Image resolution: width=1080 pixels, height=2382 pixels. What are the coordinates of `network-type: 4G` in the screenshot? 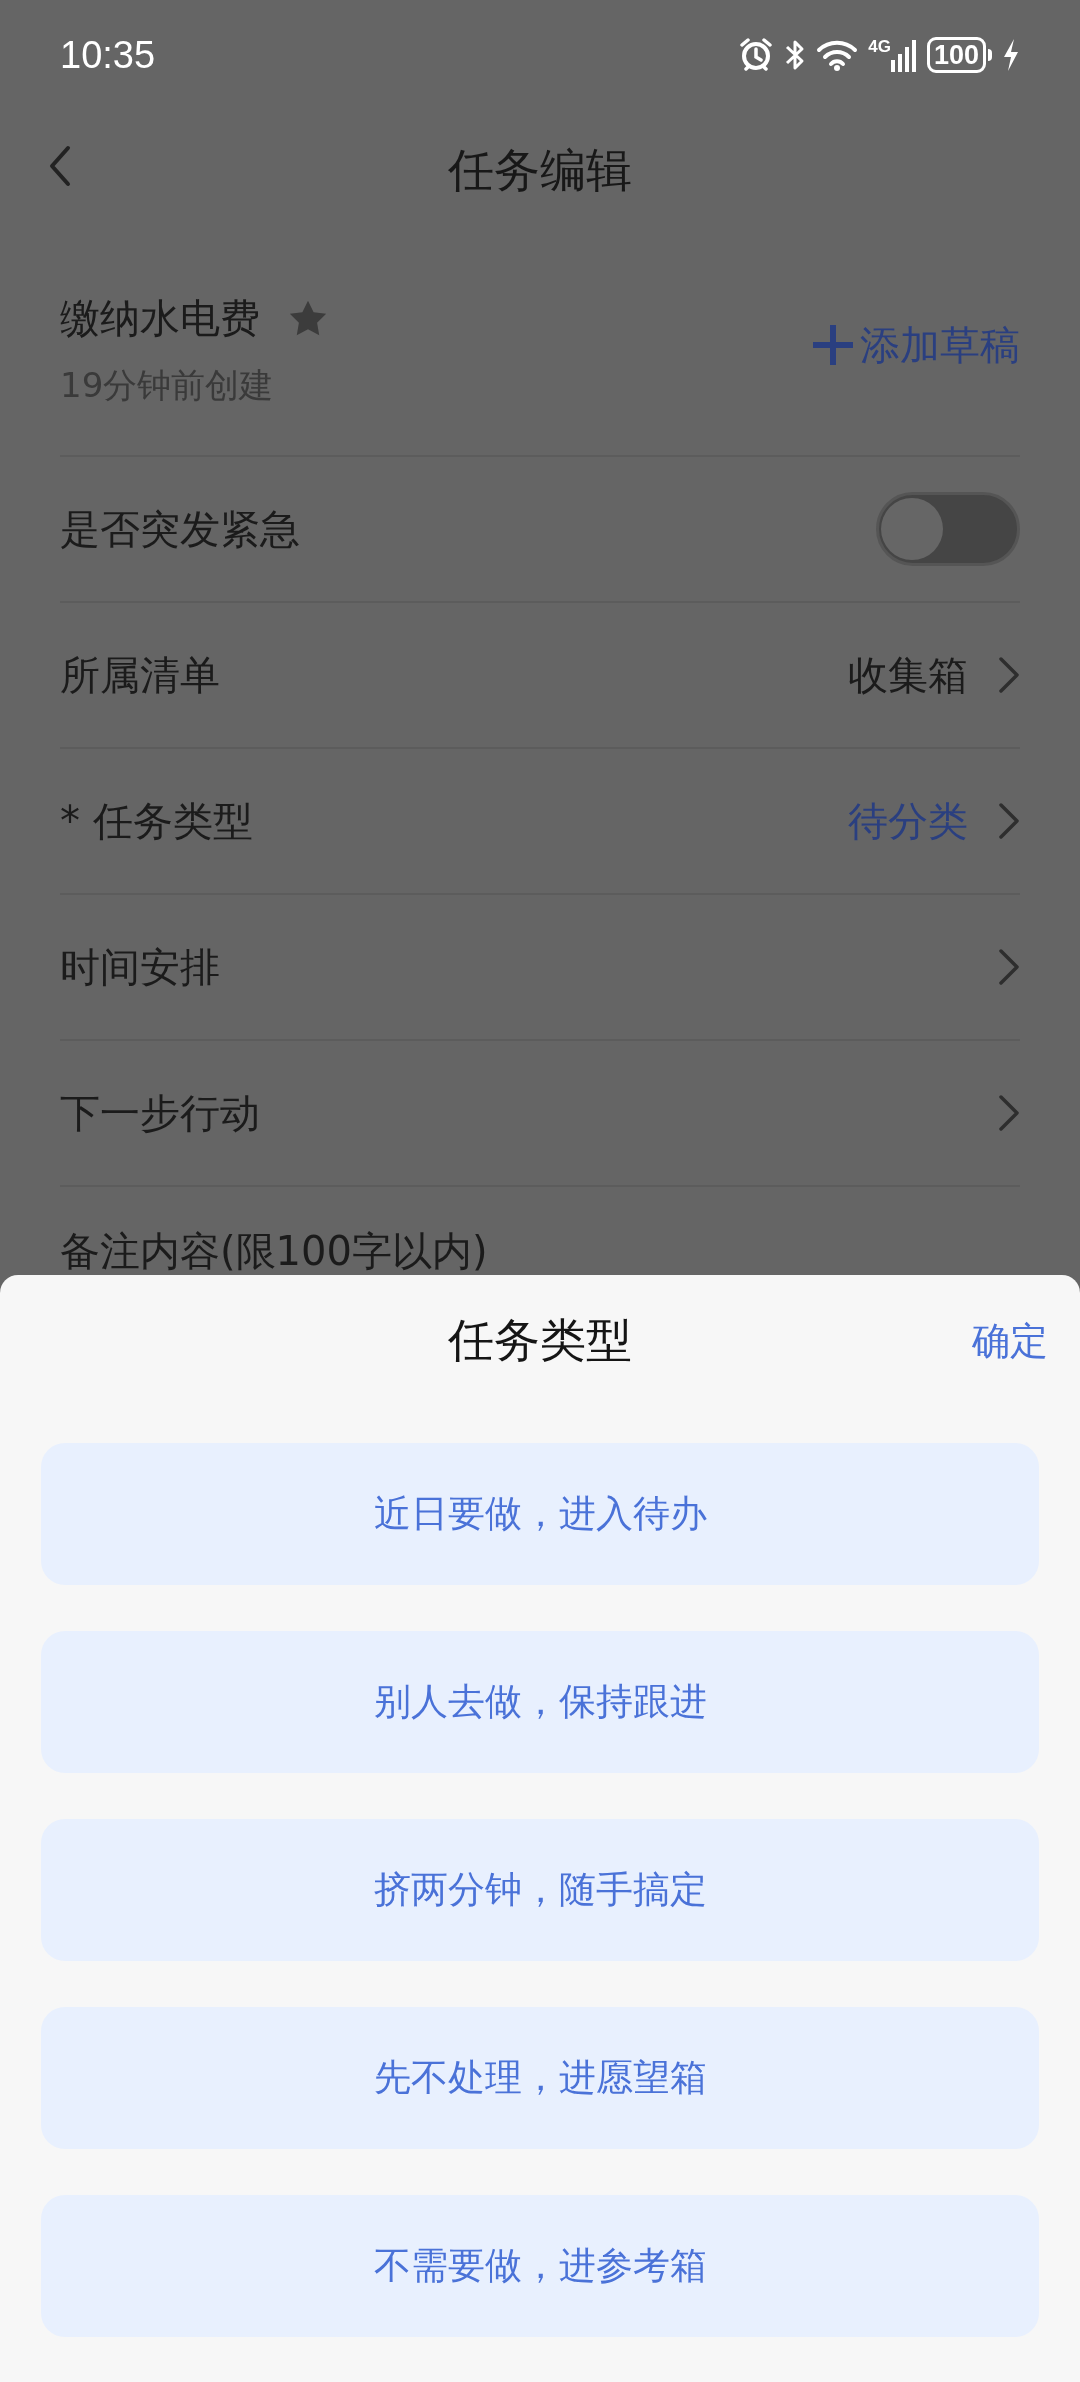 It's located at (879, 46).